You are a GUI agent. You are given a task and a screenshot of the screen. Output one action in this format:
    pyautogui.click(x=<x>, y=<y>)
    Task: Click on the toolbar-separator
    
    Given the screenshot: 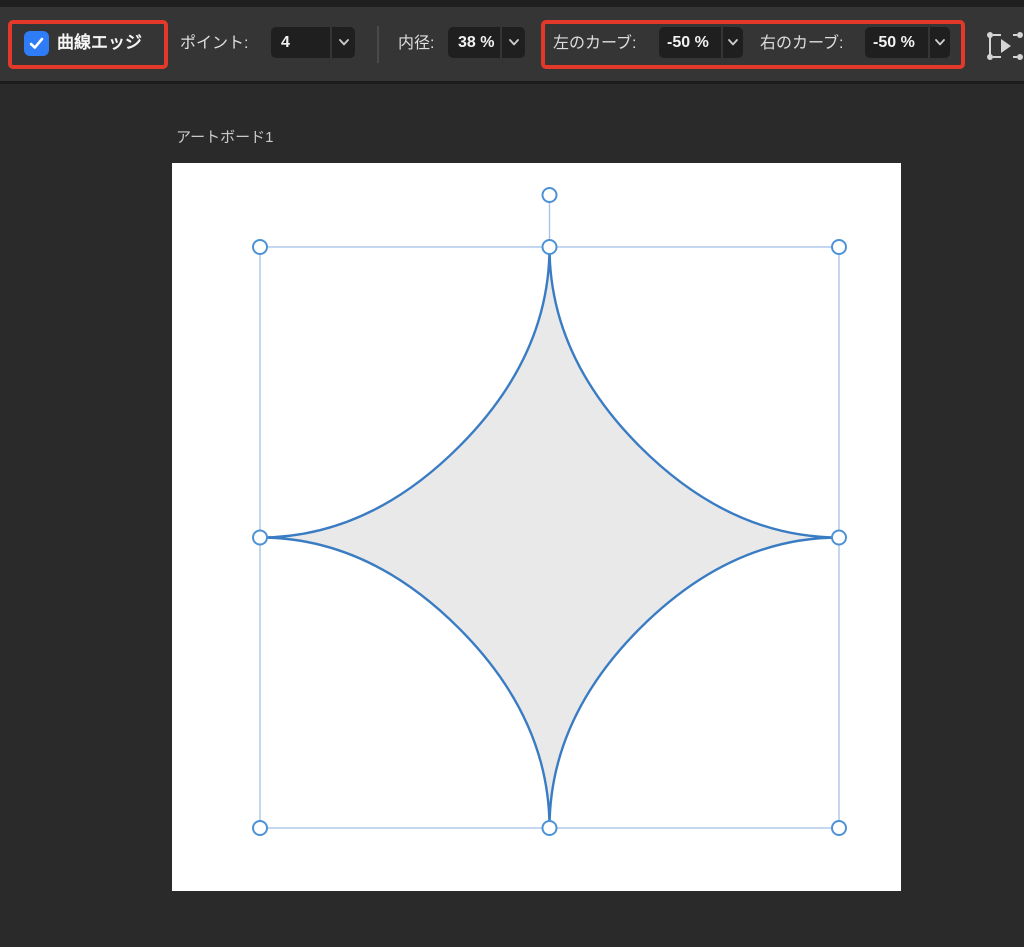 What is the action you would take?
    pyautogui.click(x=378, y=44)
    